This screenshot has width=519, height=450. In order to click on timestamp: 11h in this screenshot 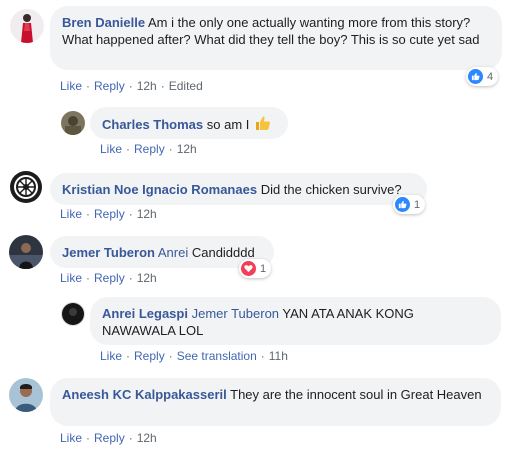, I will do `click(278, 356)`.